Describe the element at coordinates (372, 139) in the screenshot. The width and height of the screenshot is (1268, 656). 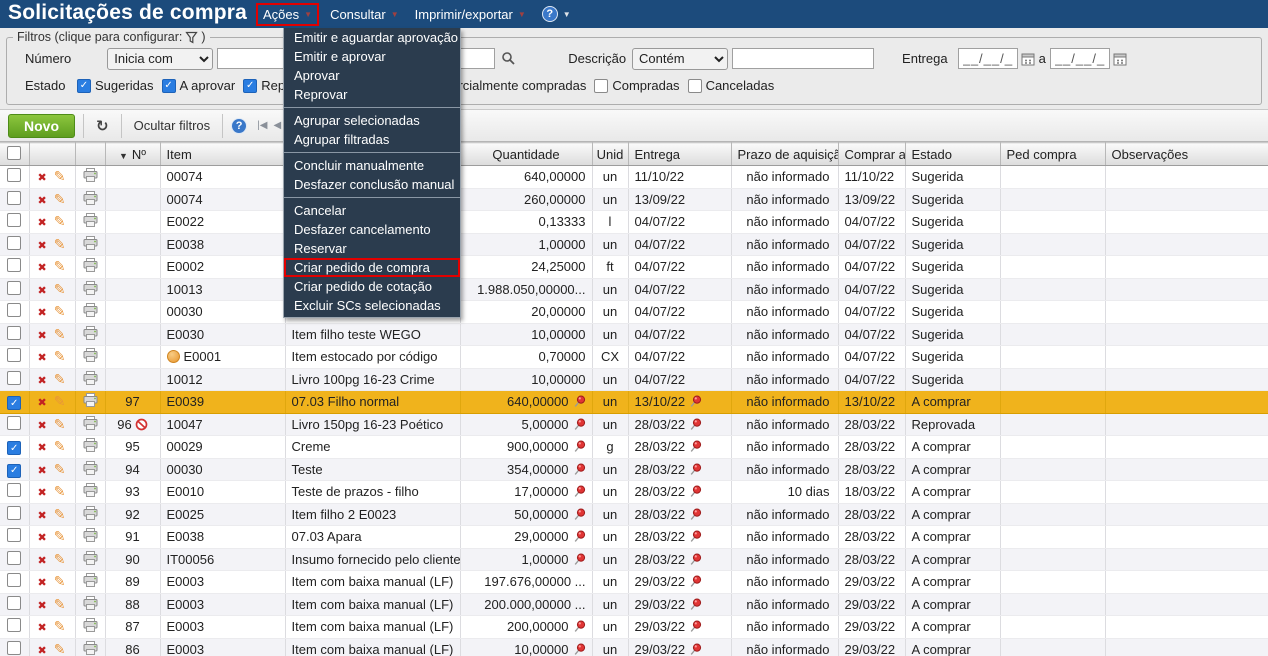
I see `menu-item-agrupar-filtradas: Agrupar filtradas` at that location.